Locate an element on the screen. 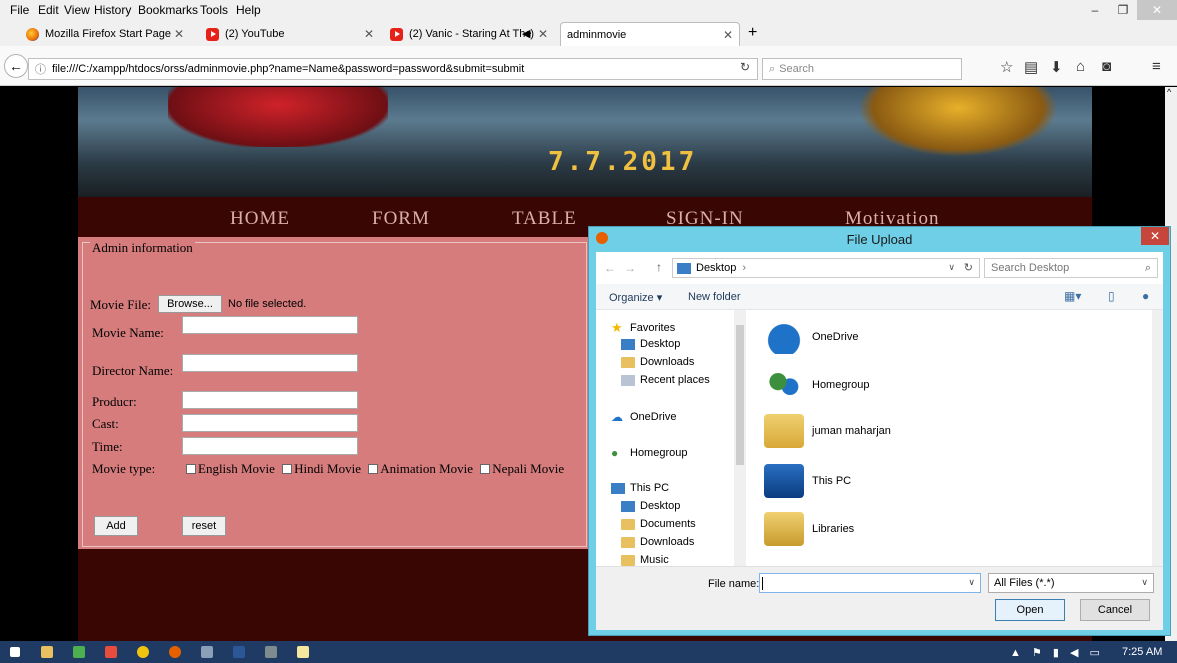  menu-bookmarks: Bookmarks is located at coordinates (168, 10).